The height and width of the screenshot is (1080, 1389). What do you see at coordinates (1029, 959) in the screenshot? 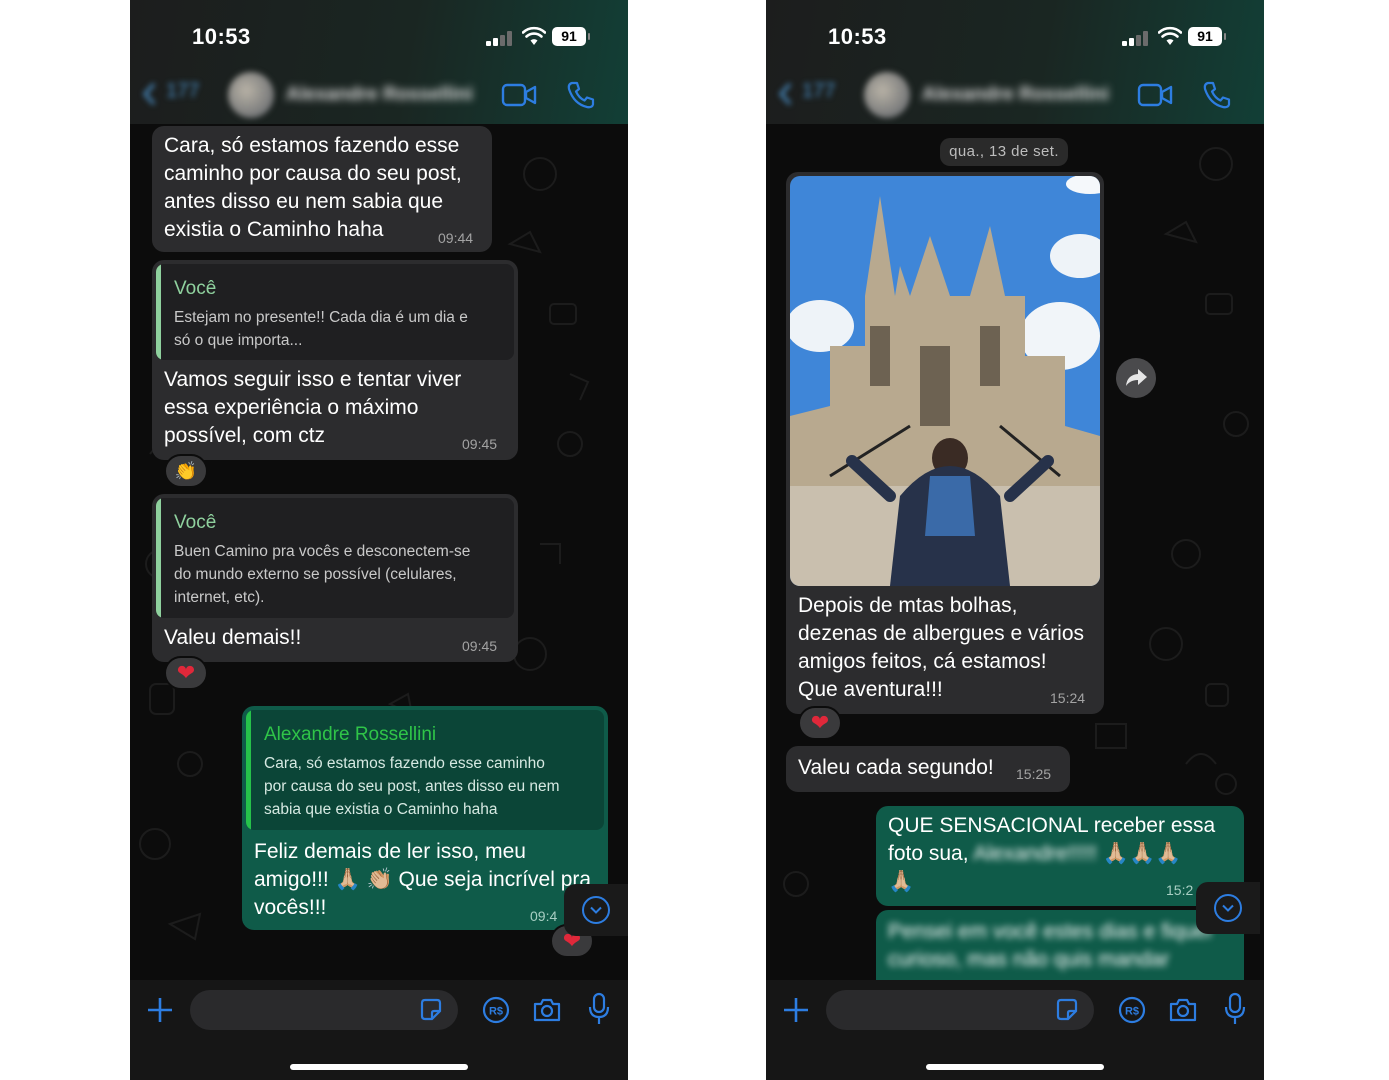
I see `message-text-line: curioso, mas não quis mandar` at bounding box center [1029, 959].